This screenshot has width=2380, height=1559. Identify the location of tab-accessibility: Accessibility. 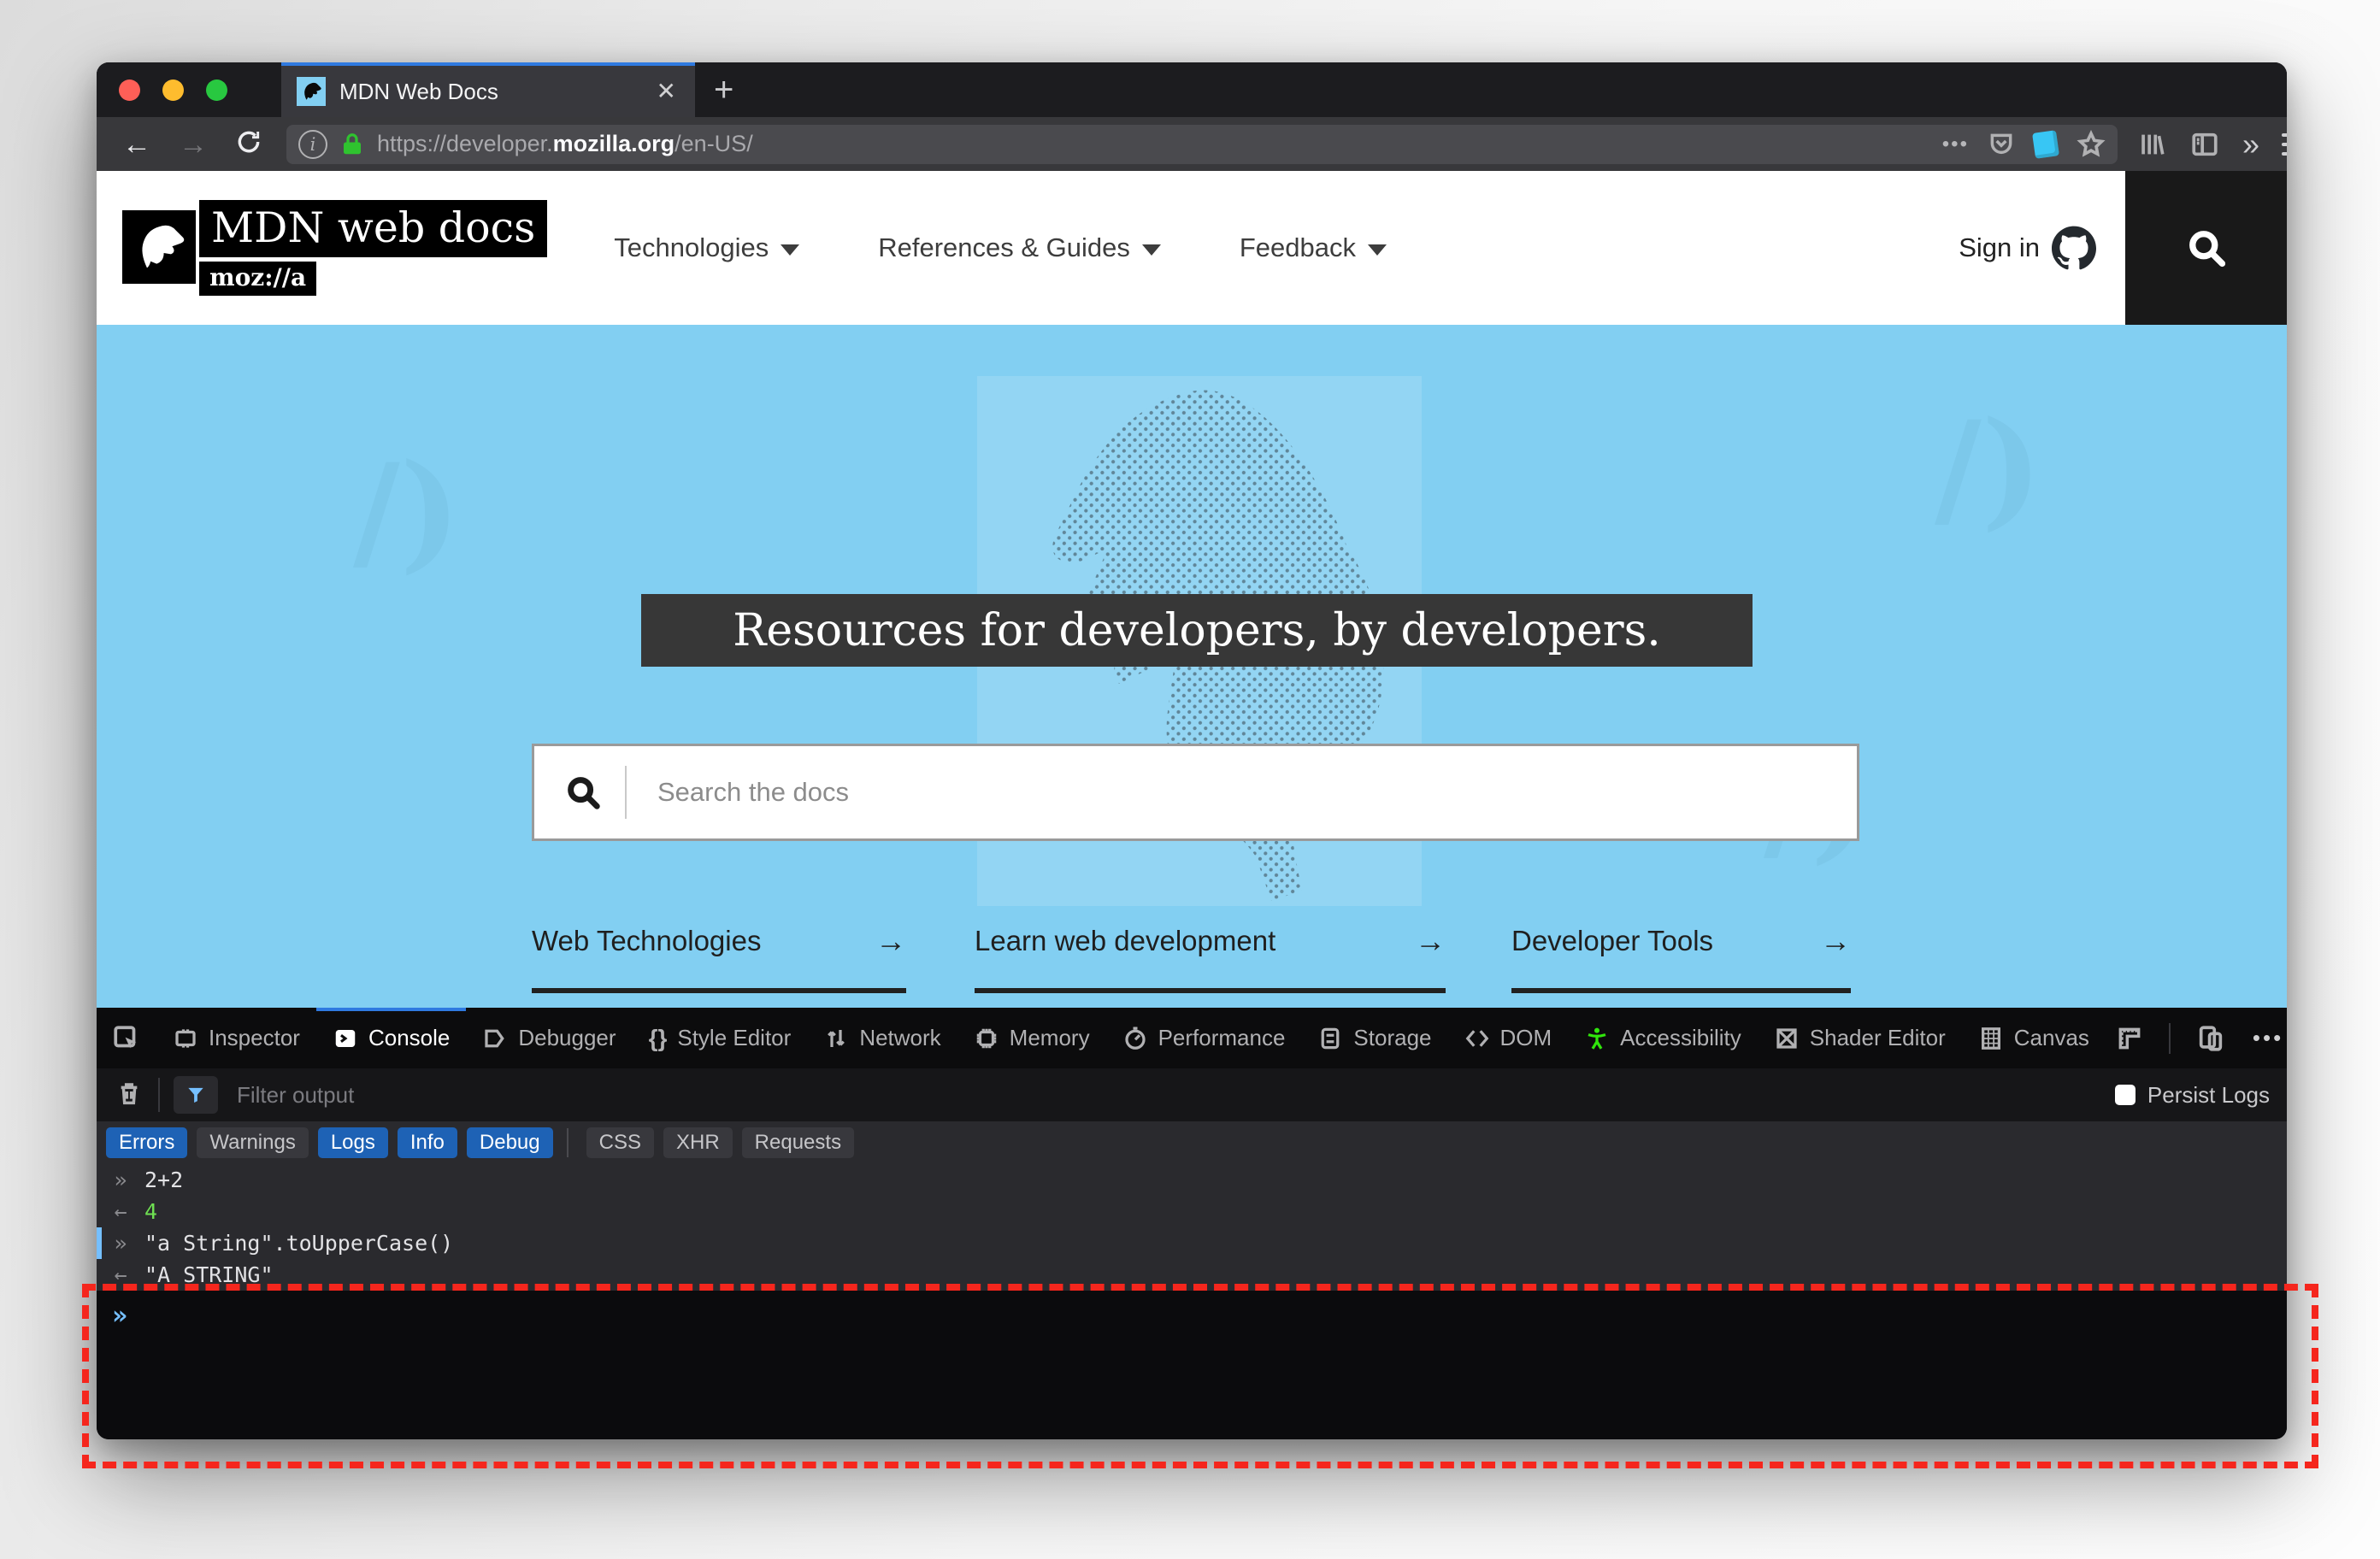
(1663, 1038).